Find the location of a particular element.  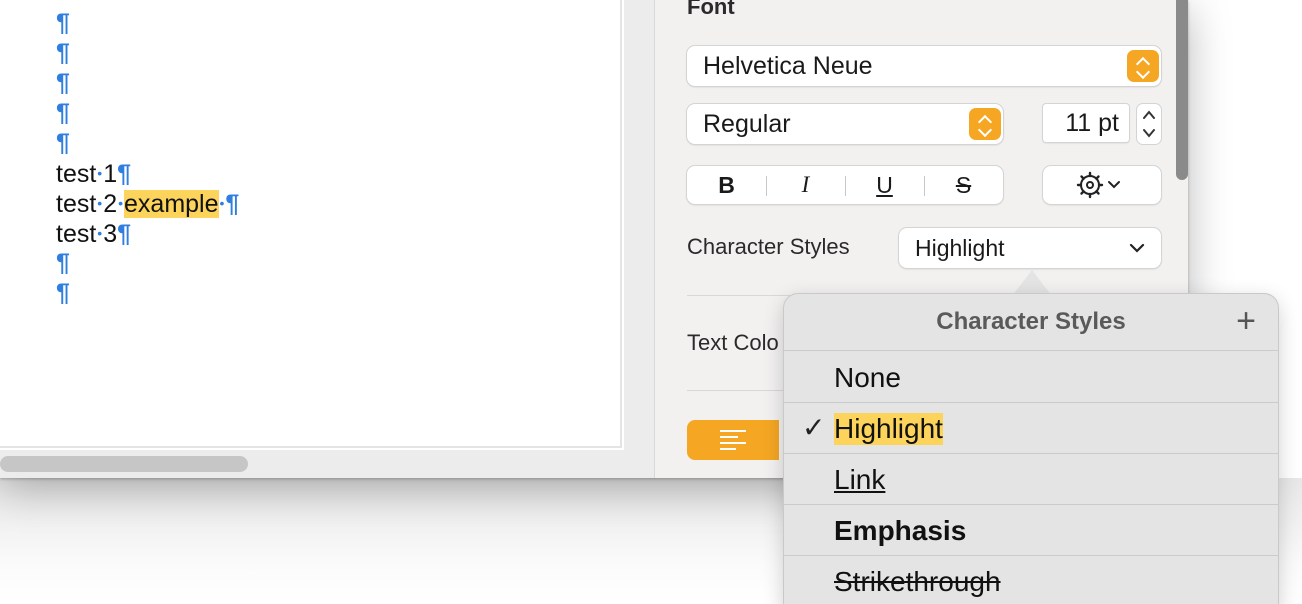

text-line-2: test•2•example•¶ is located at coordinates (147, 203).